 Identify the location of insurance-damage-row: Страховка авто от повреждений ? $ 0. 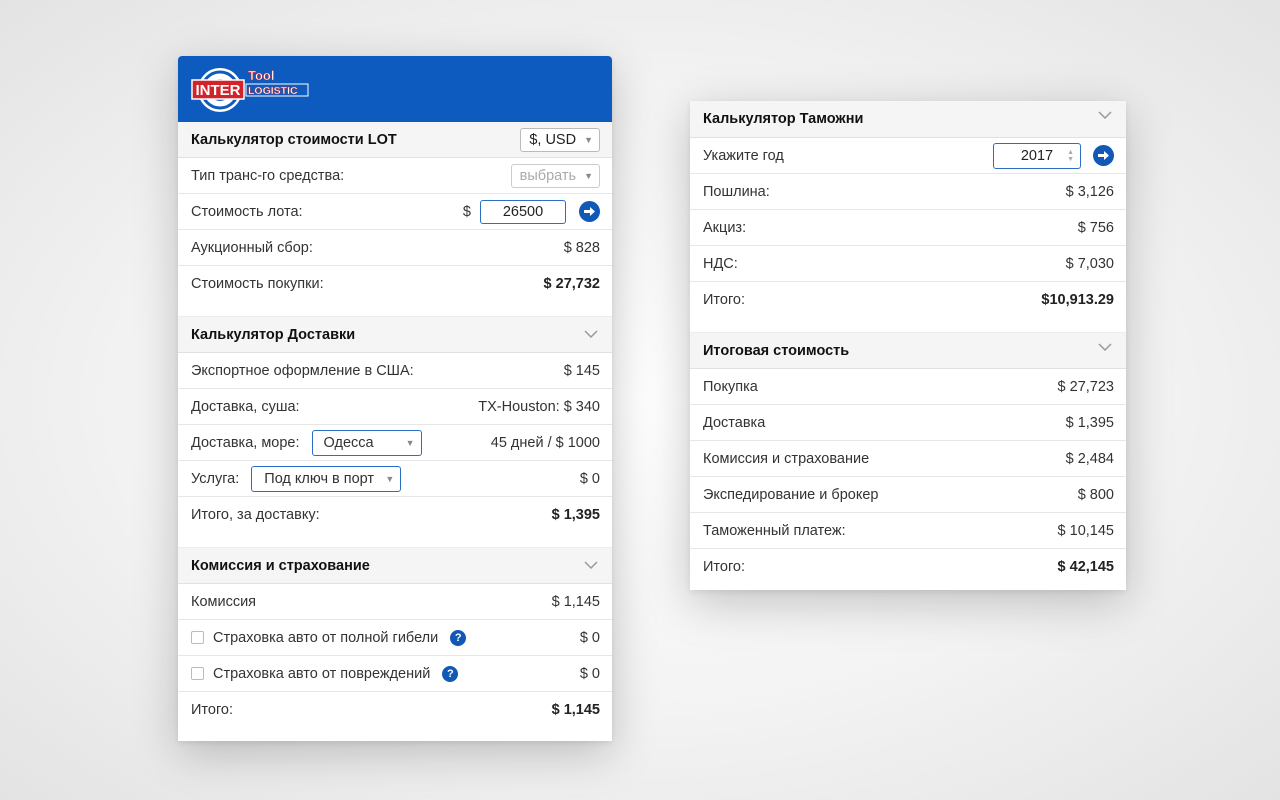
(395, 674).